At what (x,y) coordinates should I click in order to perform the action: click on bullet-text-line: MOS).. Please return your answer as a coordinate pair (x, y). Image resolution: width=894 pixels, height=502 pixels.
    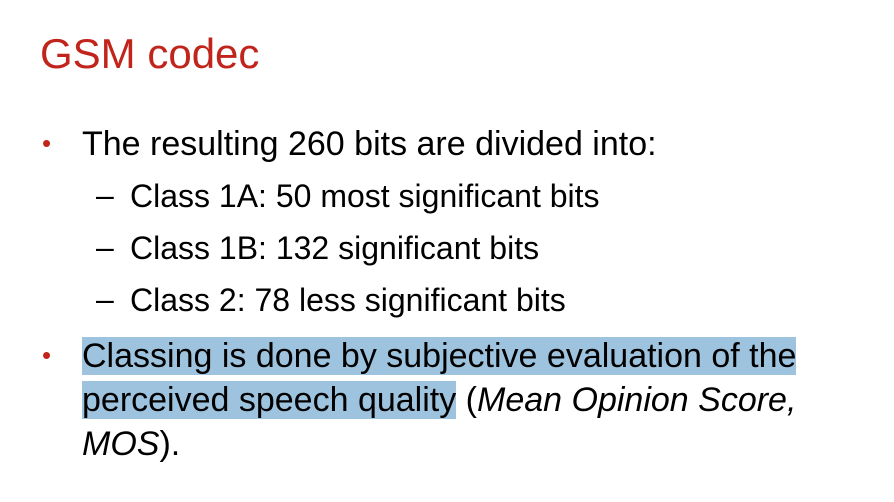
    Looking at the image, I should click on (131, 444).